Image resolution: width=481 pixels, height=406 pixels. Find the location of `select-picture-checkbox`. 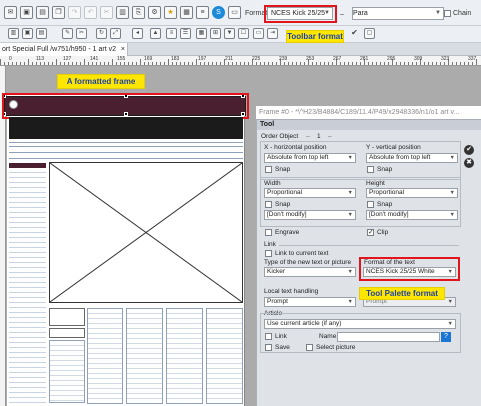

select-picture-checkbox is located at coordinates (309, 347).